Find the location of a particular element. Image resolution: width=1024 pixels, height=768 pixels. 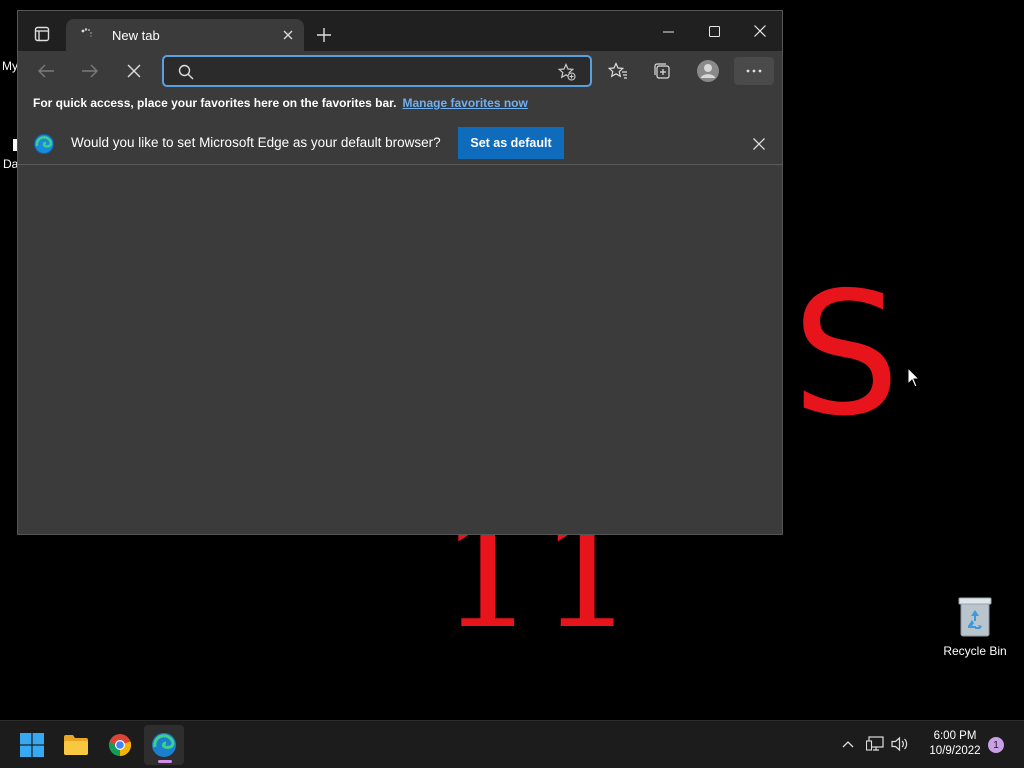

back-button is located at coordinates (46, 71).